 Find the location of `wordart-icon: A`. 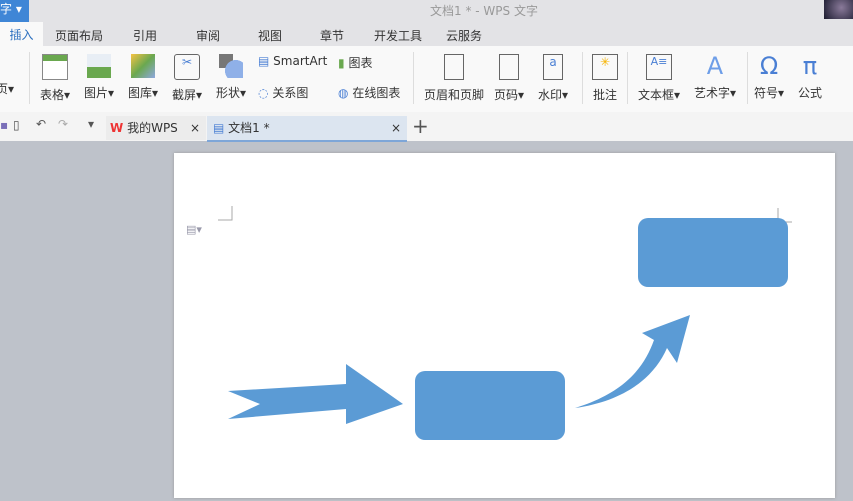

wordart-icon: A is located at coordinates (715, 66).